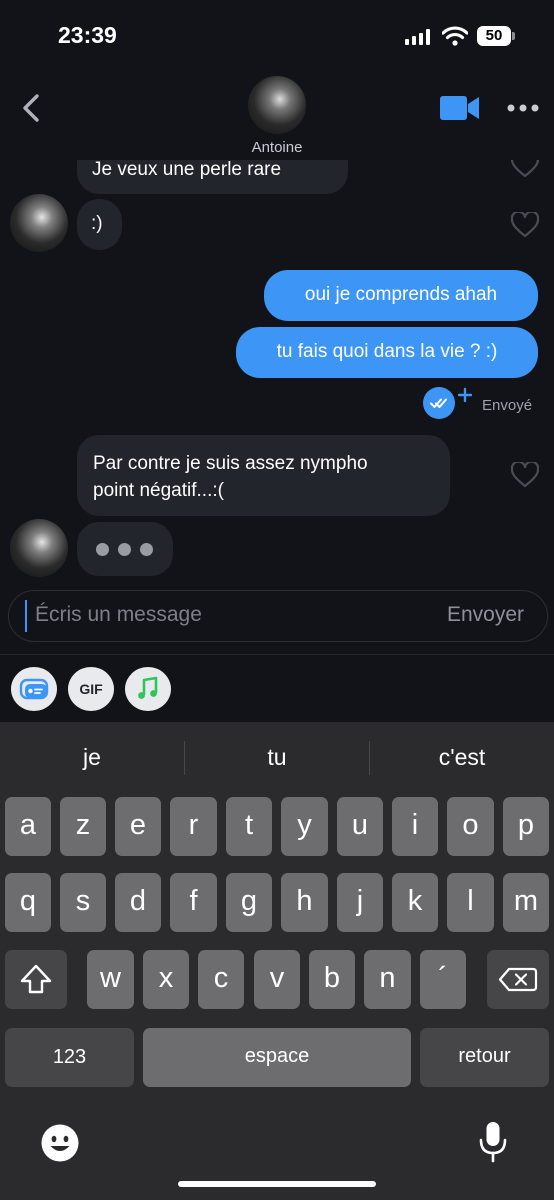  Describe the element at coordinates (277, 147) in the screenshot. I see `contact-name: Antoine` at that location.